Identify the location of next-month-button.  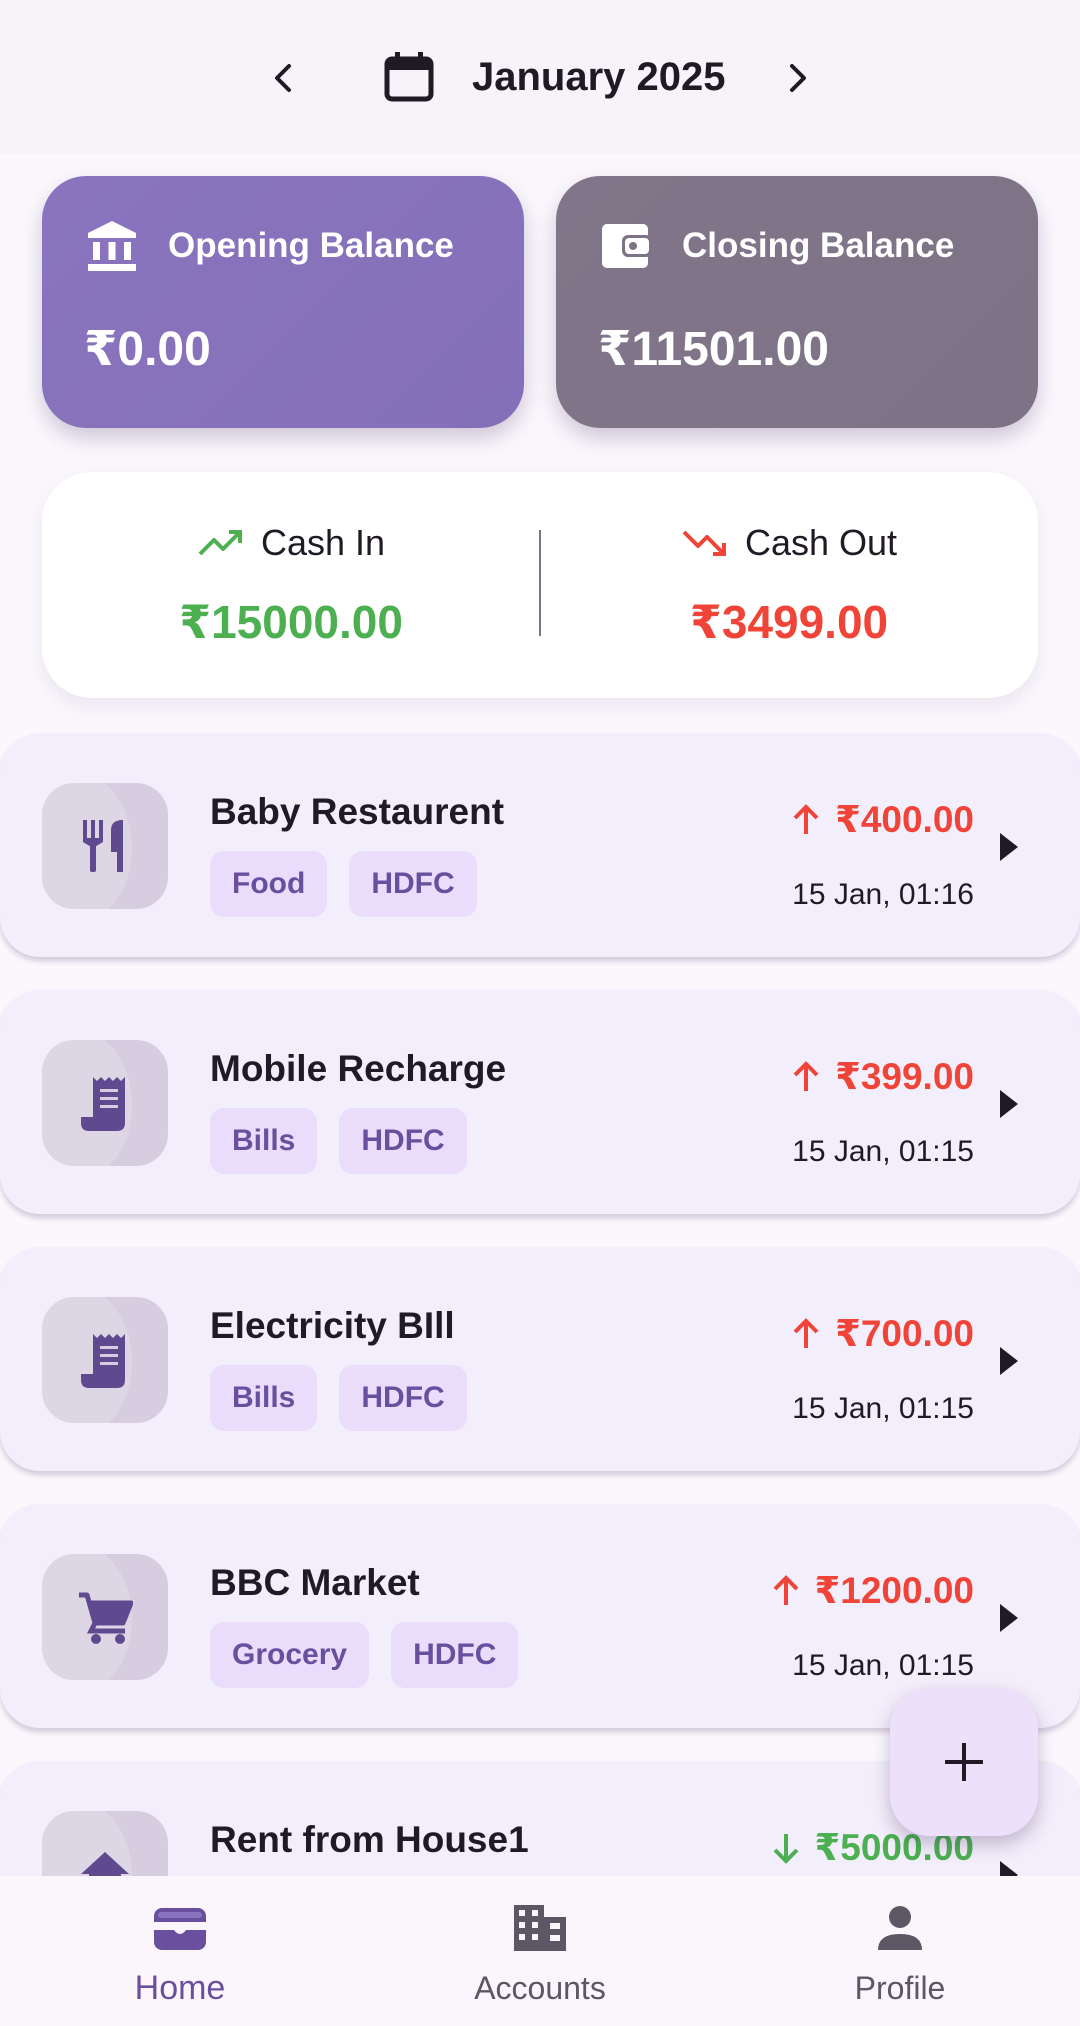
(798, 78).